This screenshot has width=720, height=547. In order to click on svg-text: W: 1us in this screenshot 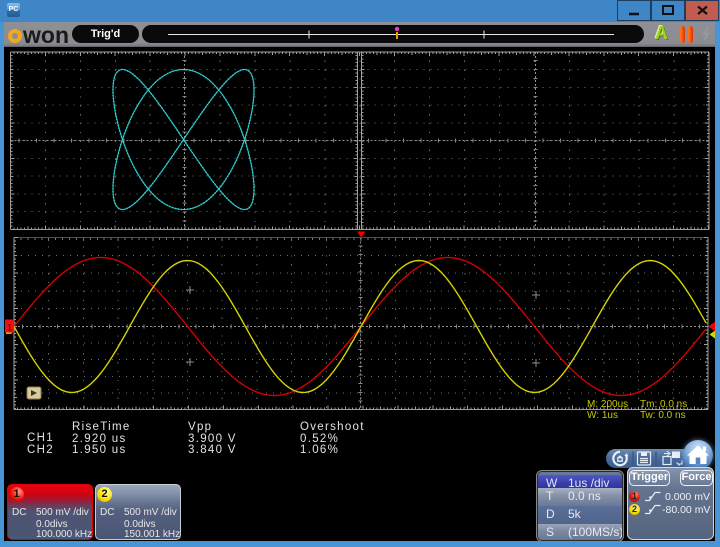, I will do `click(602, 415)`.